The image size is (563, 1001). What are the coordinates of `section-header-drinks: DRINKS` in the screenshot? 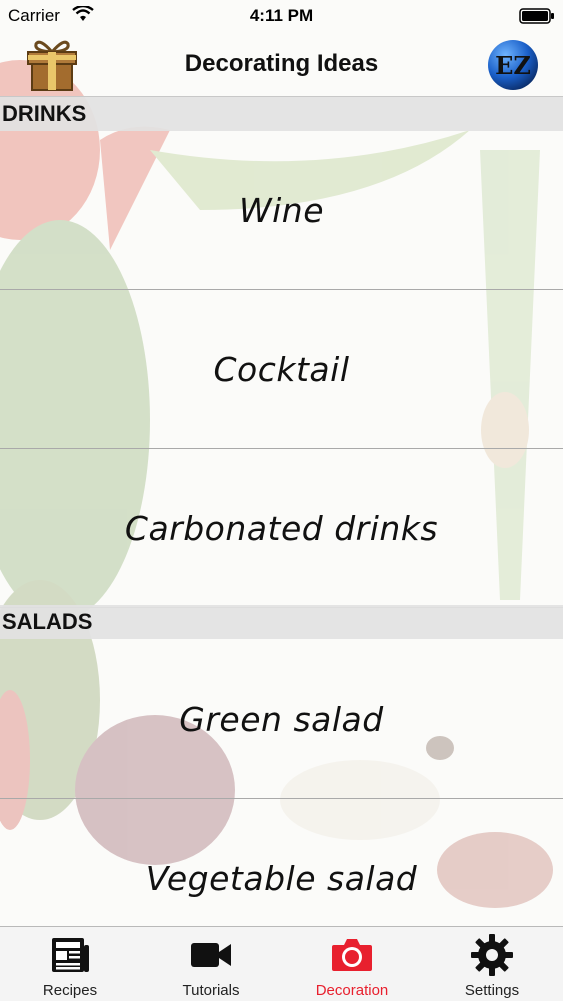 It's located at (281, 114).